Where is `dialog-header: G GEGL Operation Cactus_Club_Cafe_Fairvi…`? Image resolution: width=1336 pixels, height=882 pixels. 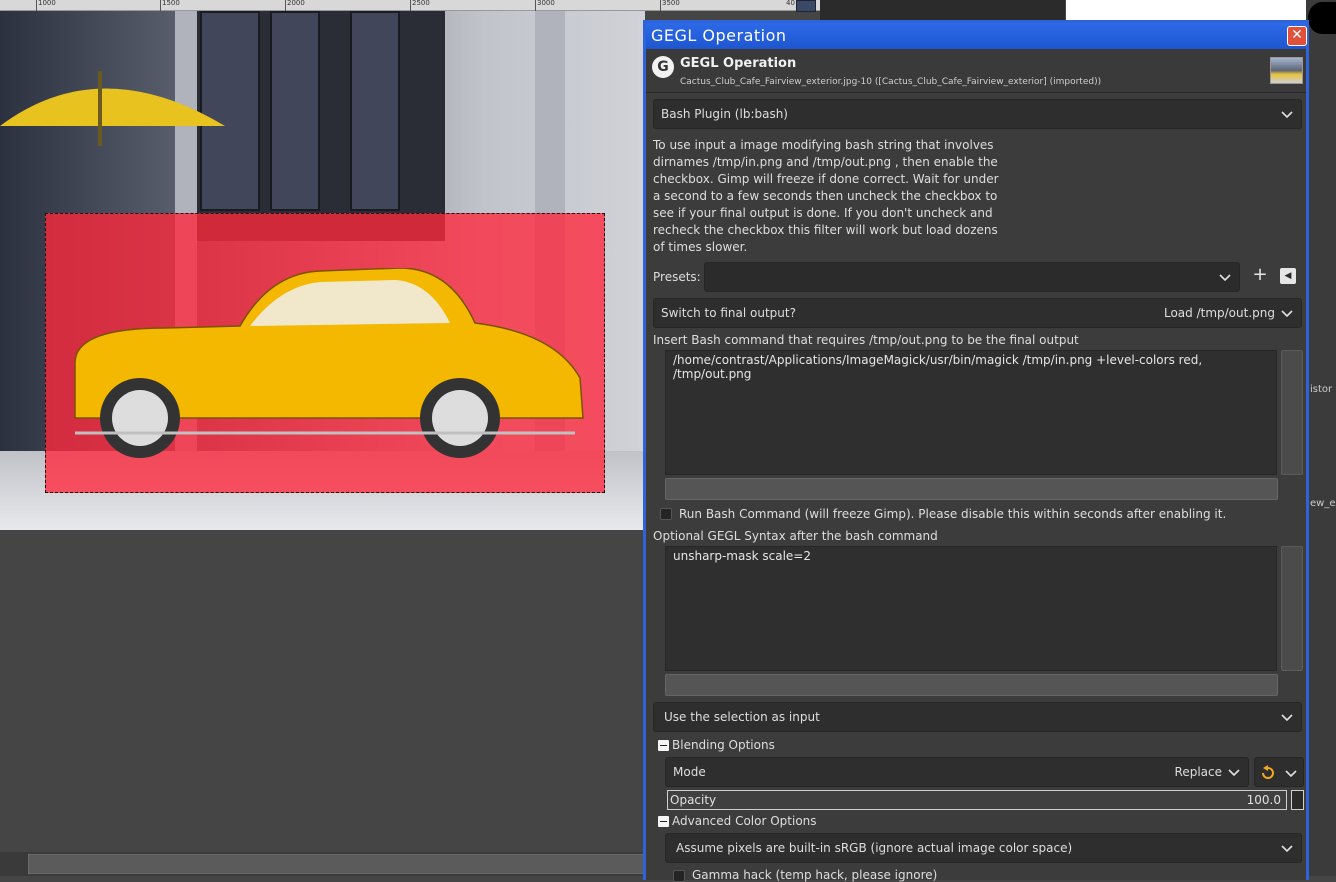
dialog-header: G GEGL Operation Cactus_Club_Cafe_Fairvi… is located at coordinates (976, 71).